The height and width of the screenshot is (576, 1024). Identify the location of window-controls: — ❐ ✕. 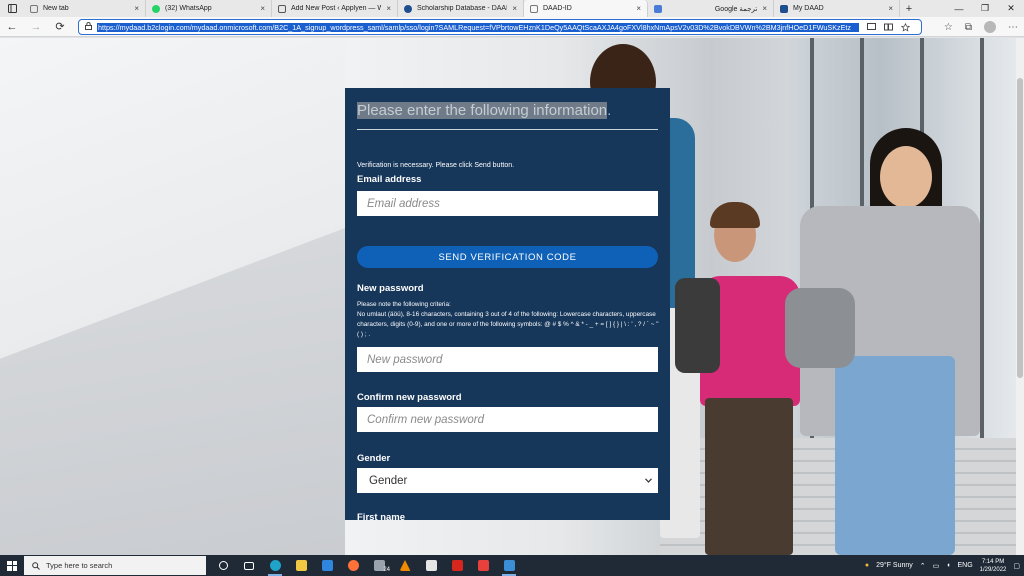
(985, 8).